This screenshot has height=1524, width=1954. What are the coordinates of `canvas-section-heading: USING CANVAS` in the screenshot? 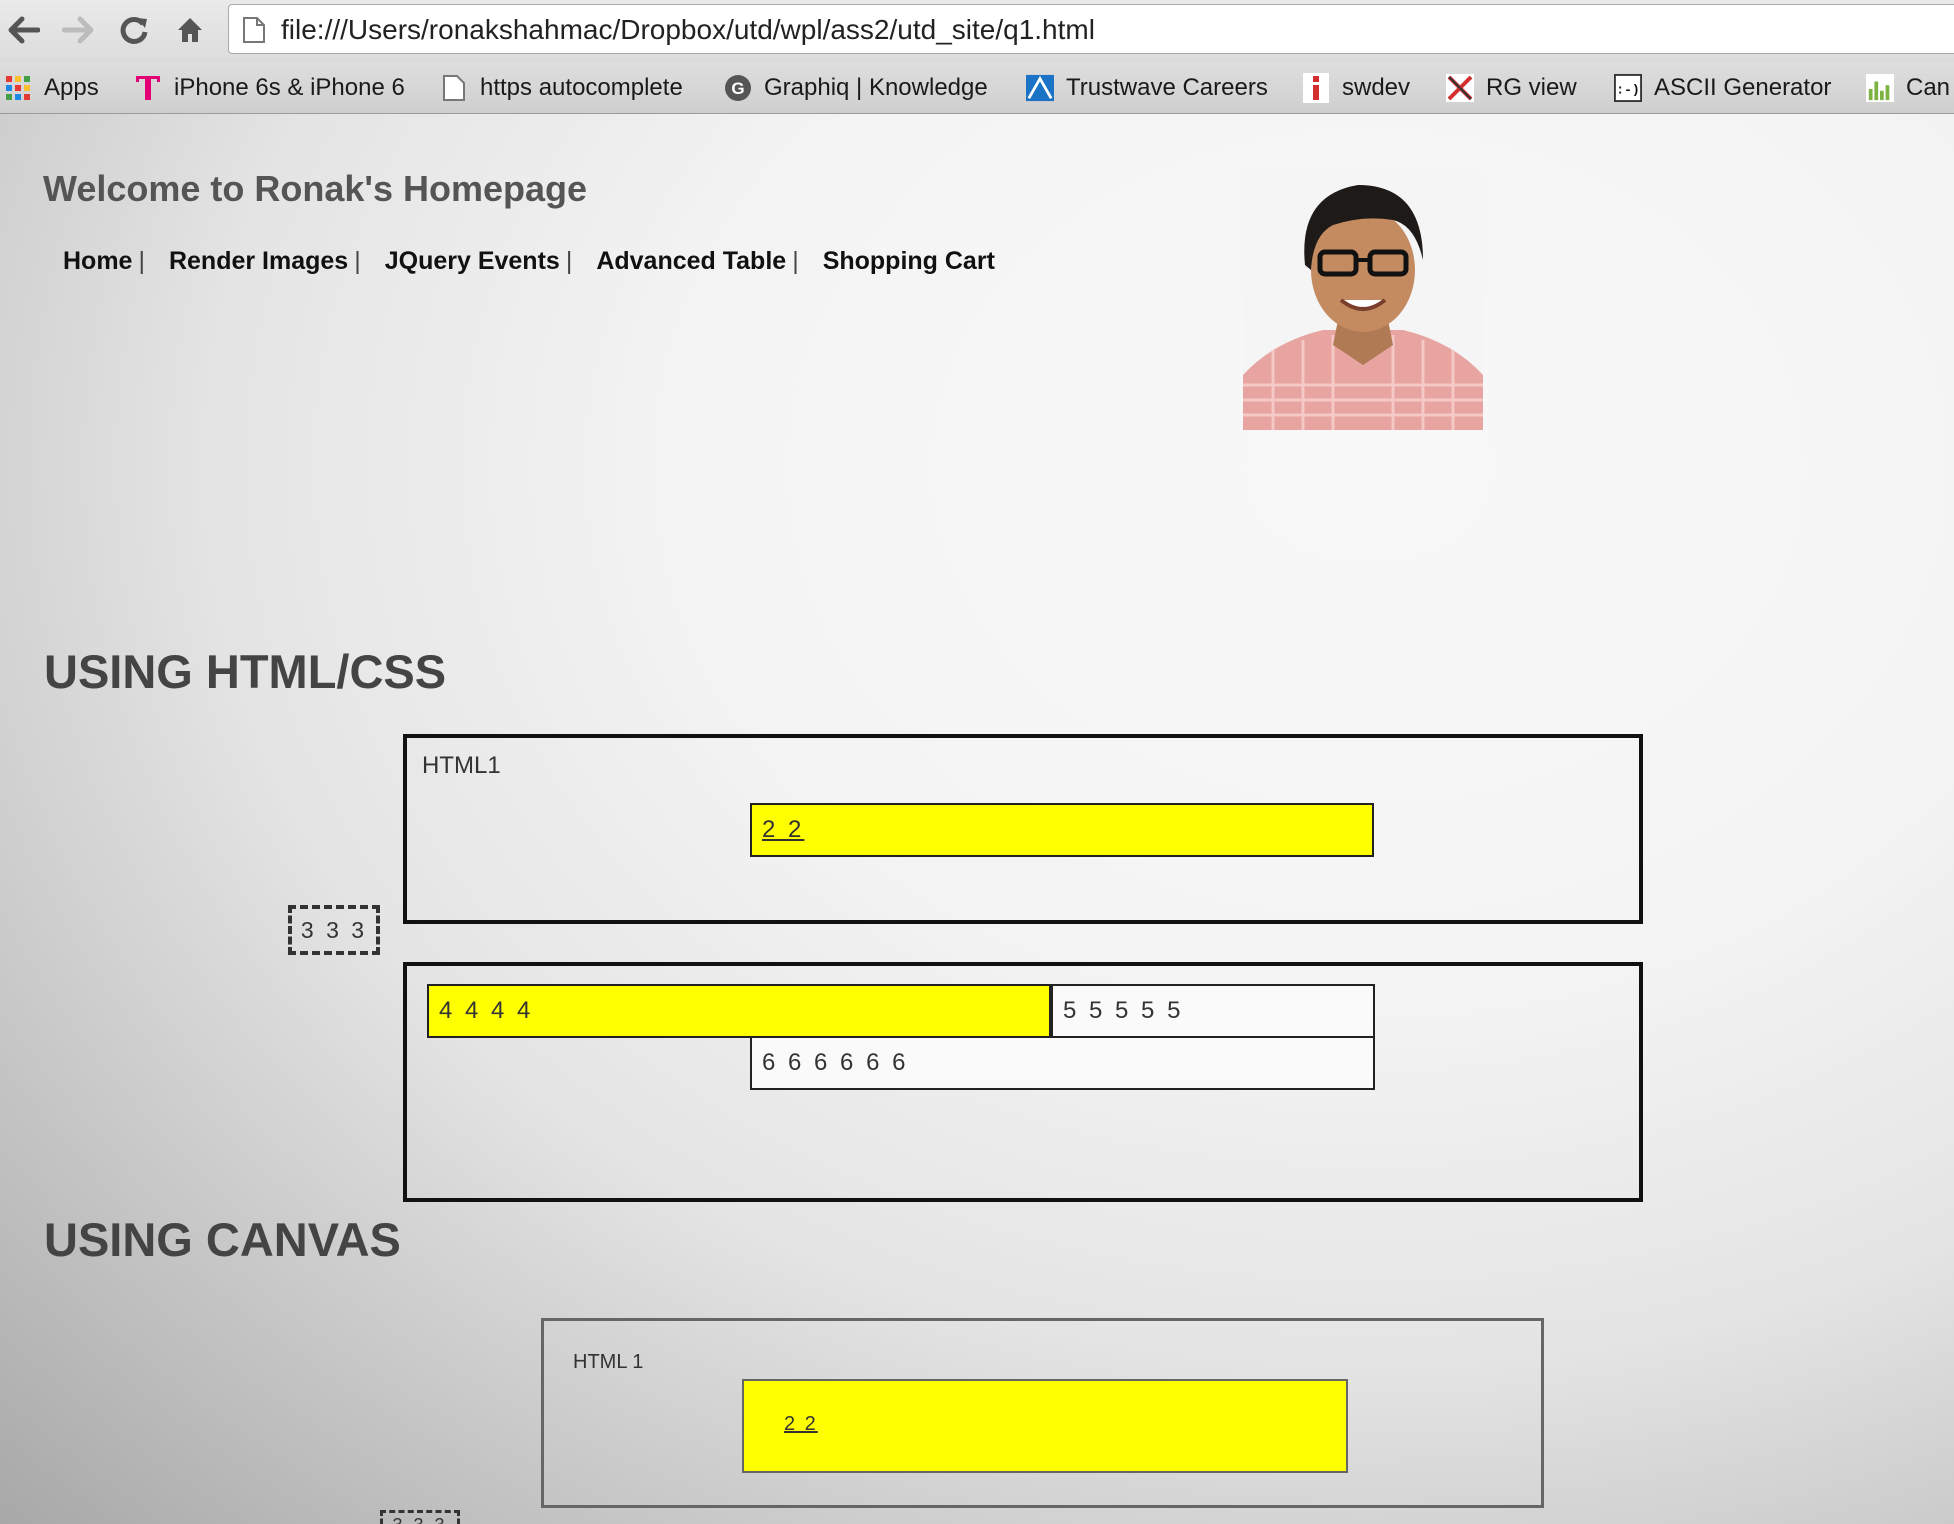 It's located at (222, 1239).